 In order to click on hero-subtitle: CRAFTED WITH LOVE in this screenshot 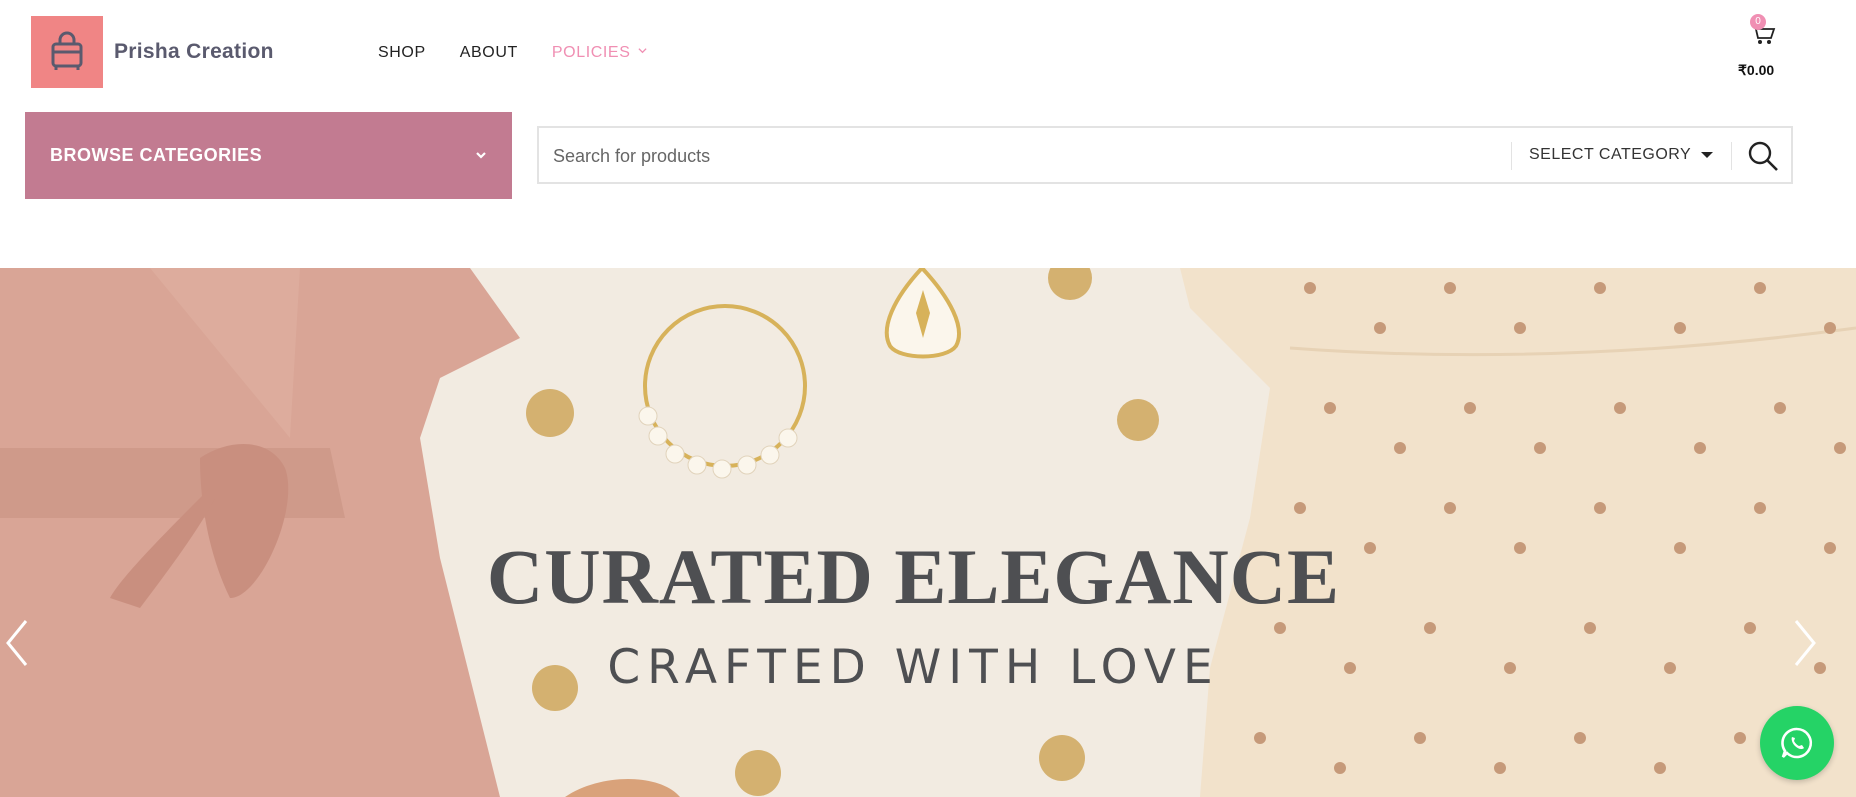, I will do `click(913, 667)`.